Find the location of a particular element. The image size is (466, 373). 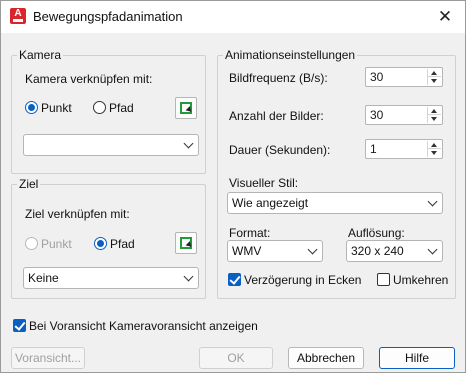

fps-spinner: 30 is located at coordinates (404, 77).